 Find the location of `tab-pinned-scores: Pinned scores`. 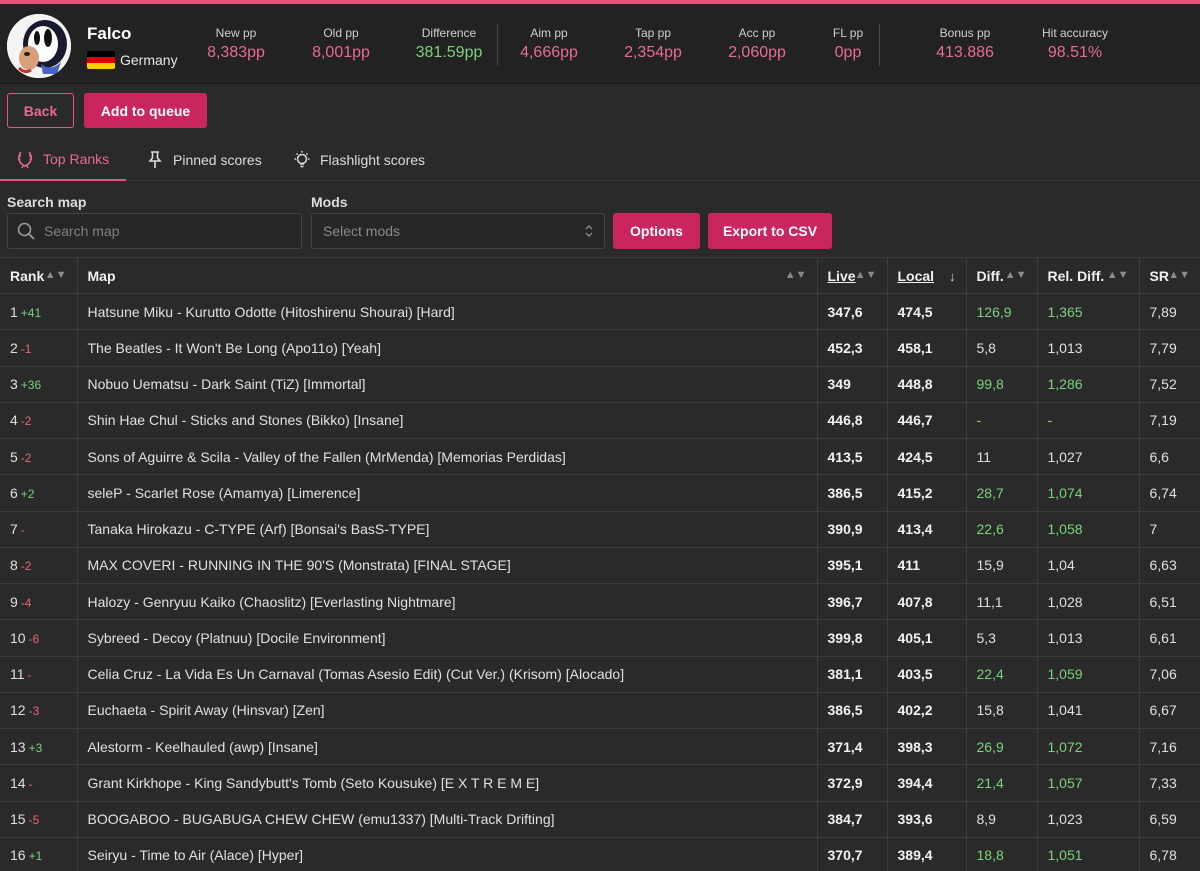

tab-pinned-scores: Pinned scores is located at coordinates (203, 159).